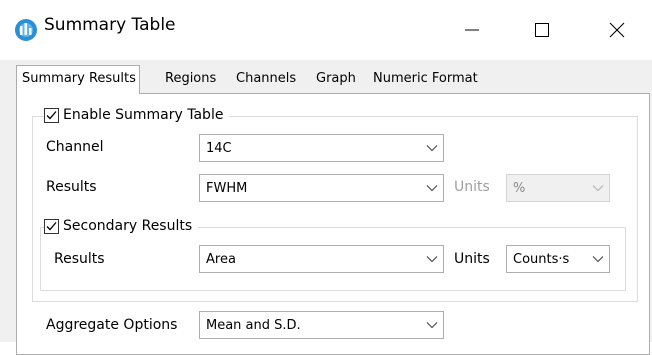 The height and width of the screenshot is (355, 652). Describe the element at coordinates (78, 79) in the screenshot. I see `tab-summary-results: Summary Results` at that location.